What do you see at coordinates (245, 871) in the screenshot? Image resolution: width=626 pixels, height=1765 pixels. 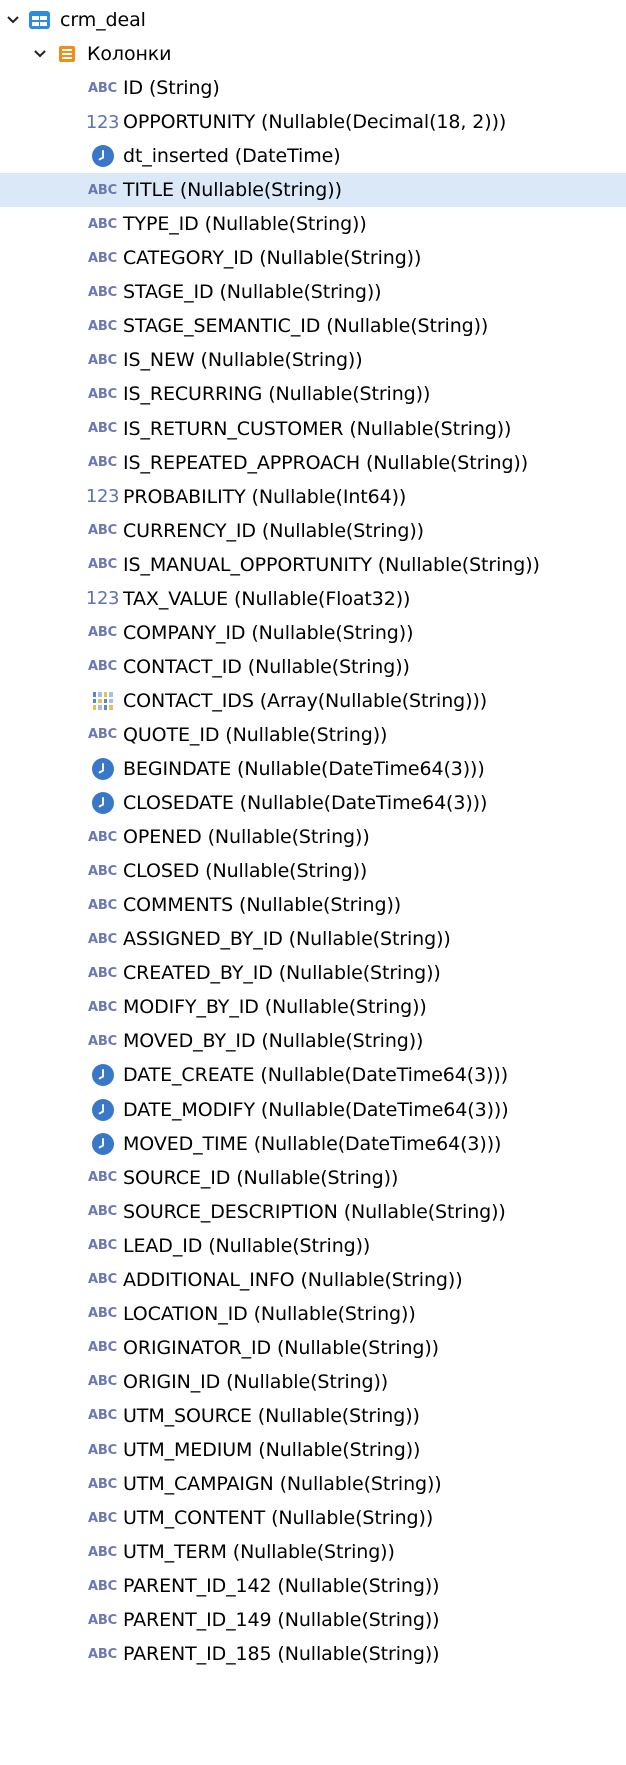 I see `column-label: CLOSED (Nullable(String))` at bounding box center [245, 871].